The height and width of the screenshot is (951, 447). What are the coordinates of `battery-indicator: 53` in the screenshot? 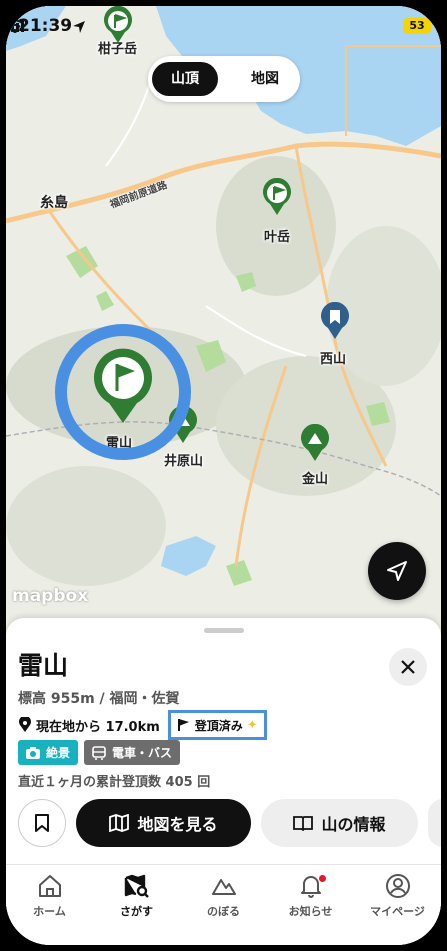 It's located at (417, 26).